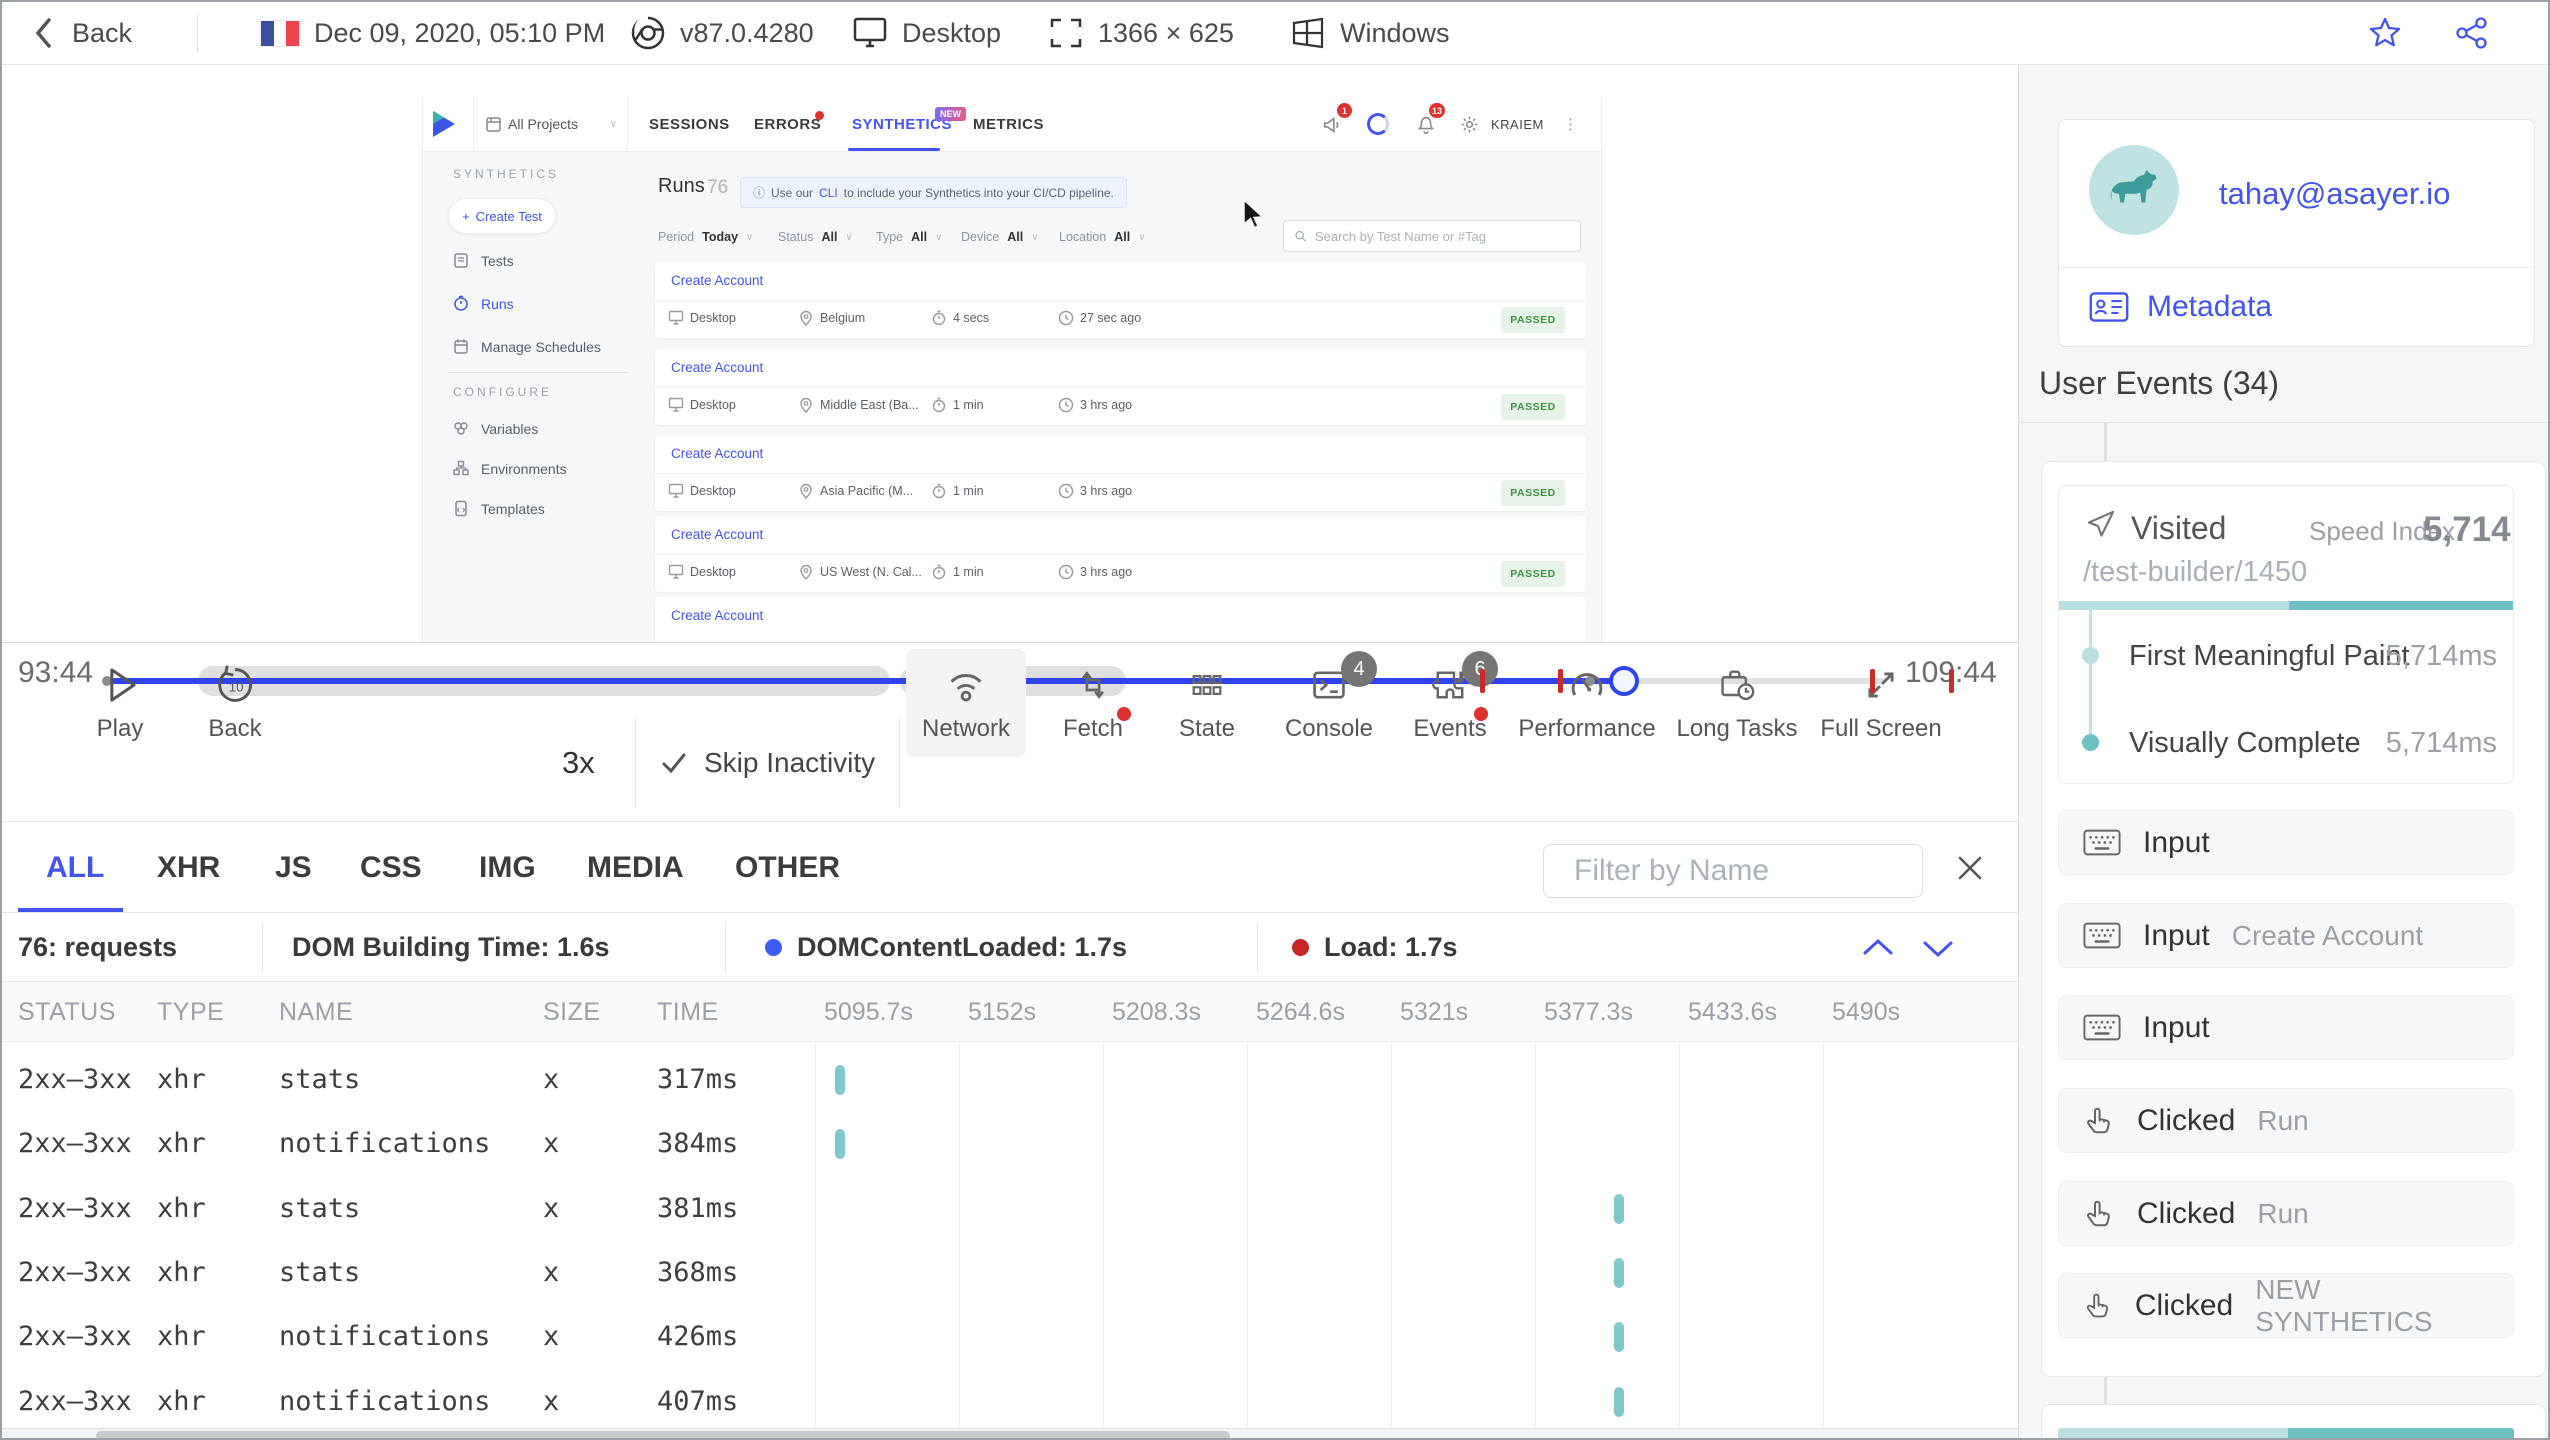 Image resolution: width=2550 pixels, height=1440 pixels. Describe the element at coordinates (432, 33) in the screenshot. I see `session-locale: Dec 09, 2020, 05:10 PM` at that location.